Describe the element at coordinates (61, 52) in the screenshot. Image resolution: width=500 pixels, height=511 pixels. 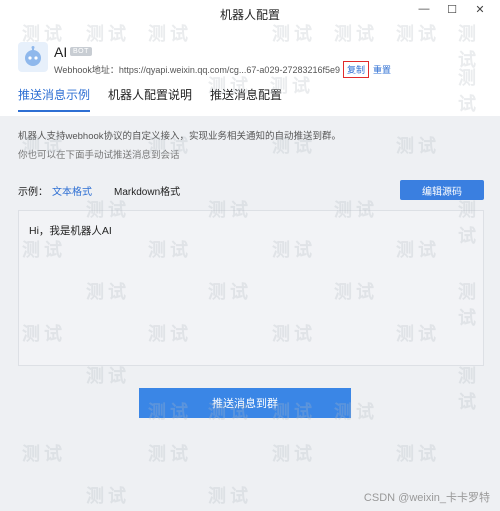
I see `bot-name: AI` at that location.